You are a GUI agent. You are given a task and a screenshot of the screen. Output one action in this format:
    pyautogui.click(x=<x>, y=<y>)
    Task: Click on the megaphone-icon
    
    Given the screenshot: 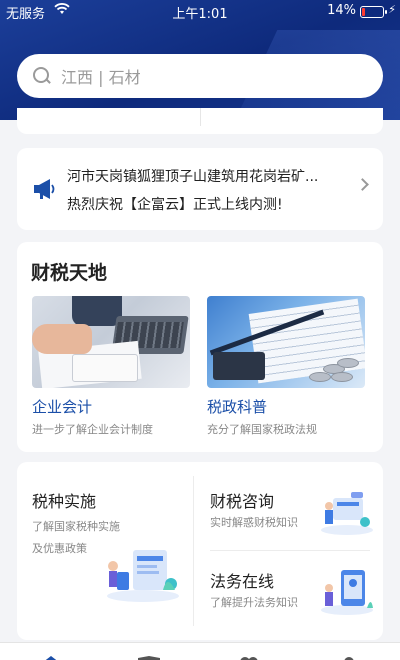 What is the action you would take?
    pyautogui.click(x=45, y=189)
    